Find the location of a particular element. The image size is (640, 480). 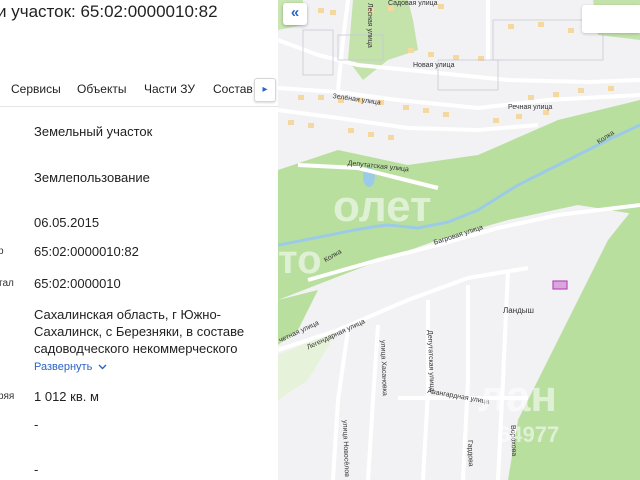

empty-value-1: - is located at coordinates (36, 424).